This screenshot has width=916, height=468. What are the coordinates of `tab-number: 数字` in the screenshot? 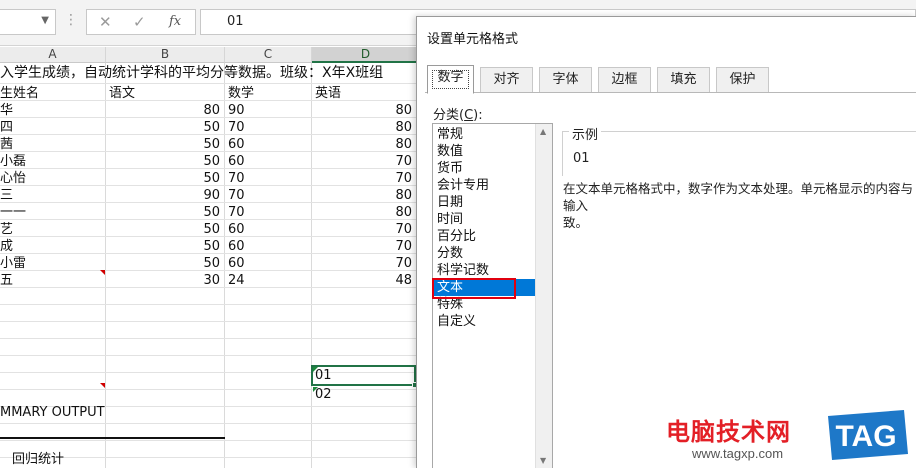 It's located at (450, 79).